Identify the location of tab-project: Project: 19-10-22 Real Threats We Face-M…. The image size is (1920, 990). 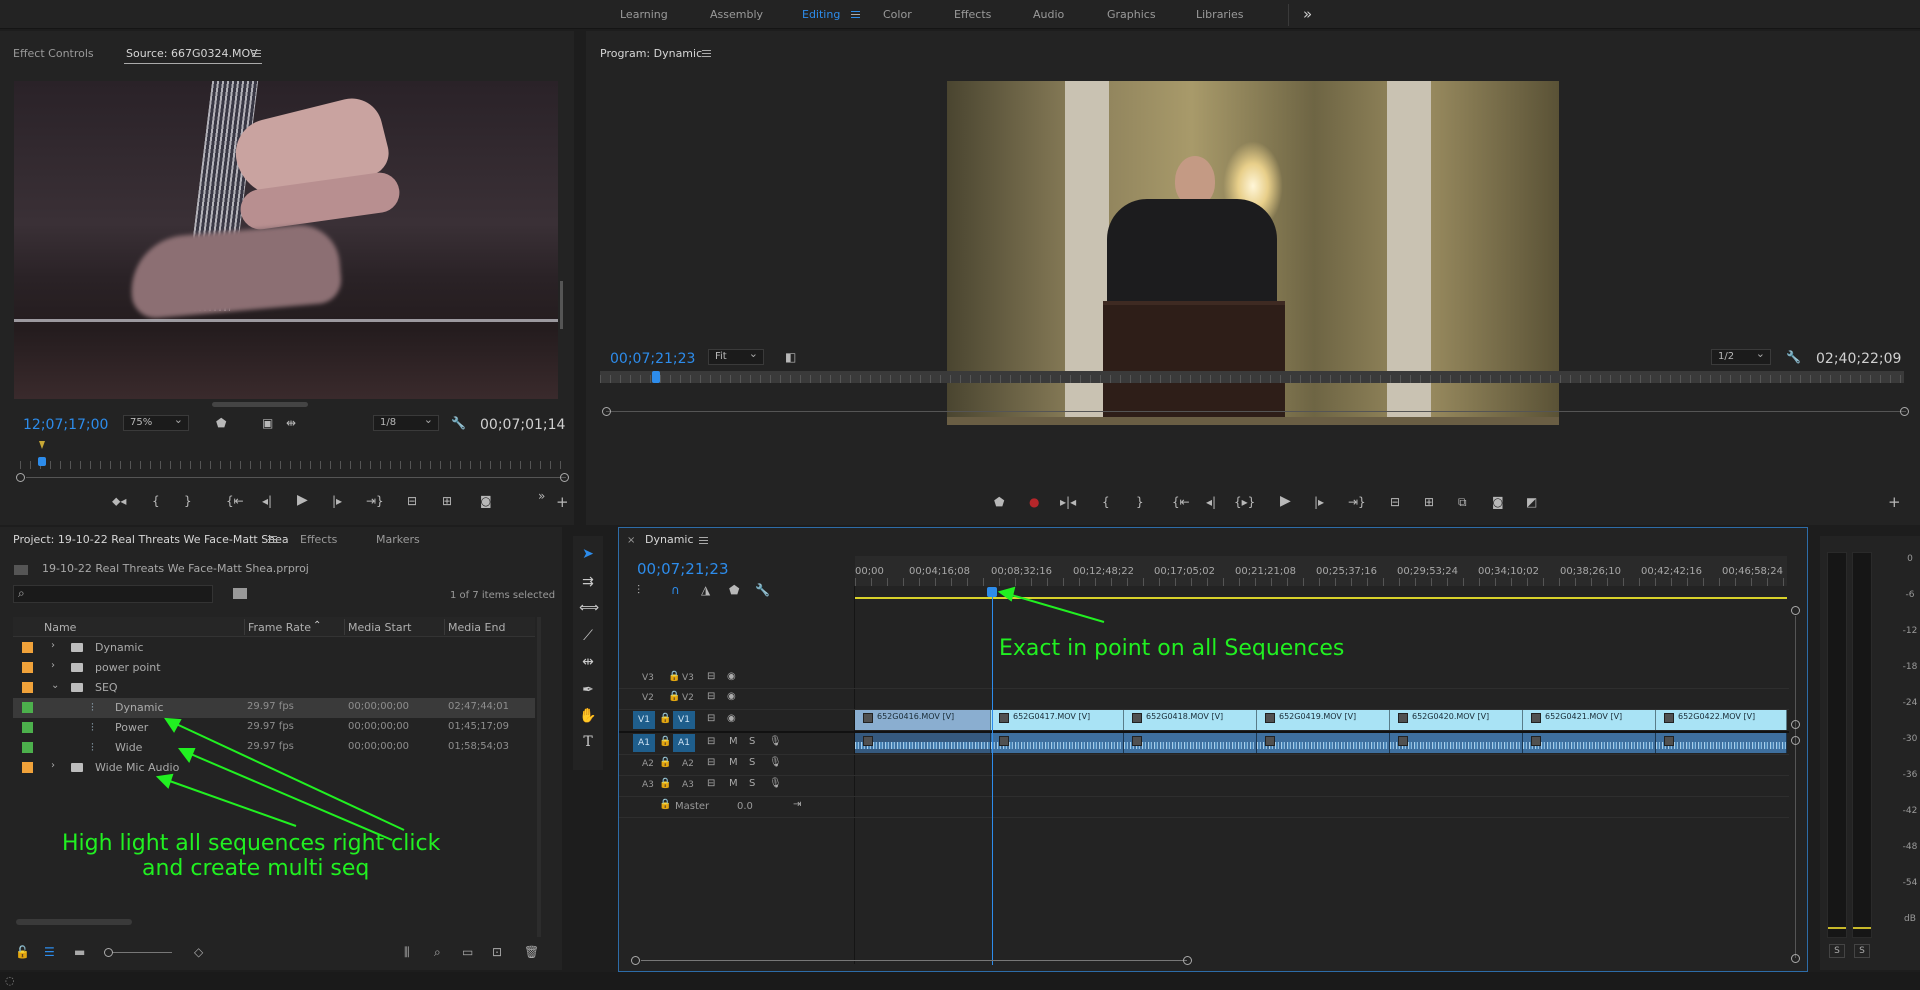
(151, 539).